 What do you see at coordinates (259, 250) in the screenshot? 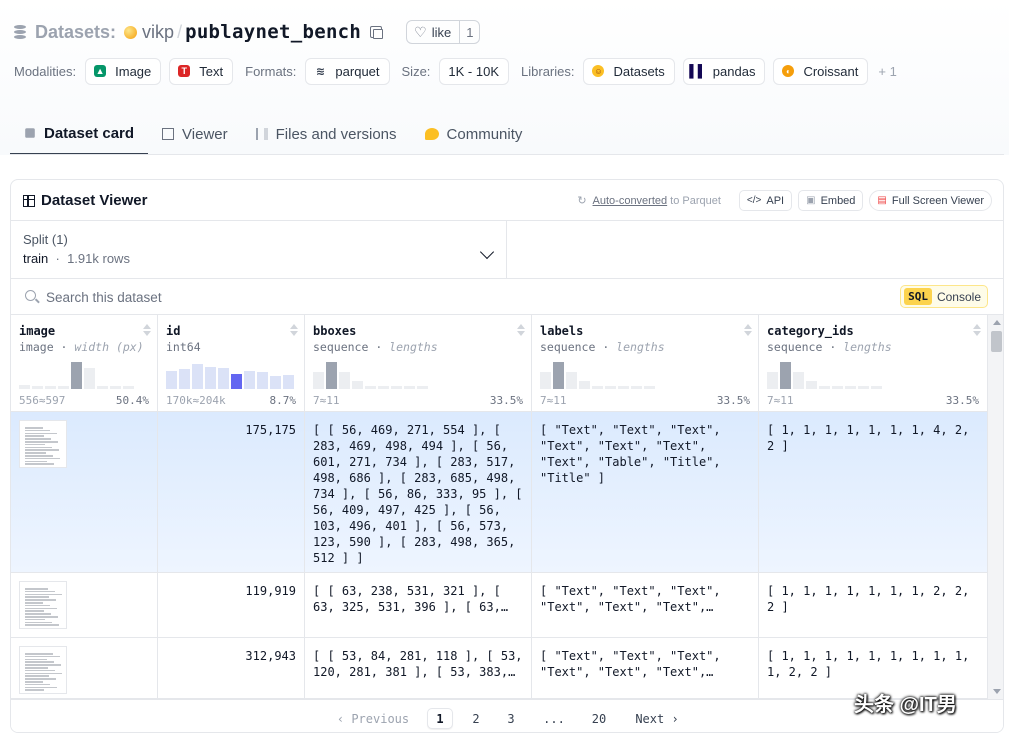
I see `split-dropdown: Split (1) train · 1.91k rows` at bounding box center [259, 250].